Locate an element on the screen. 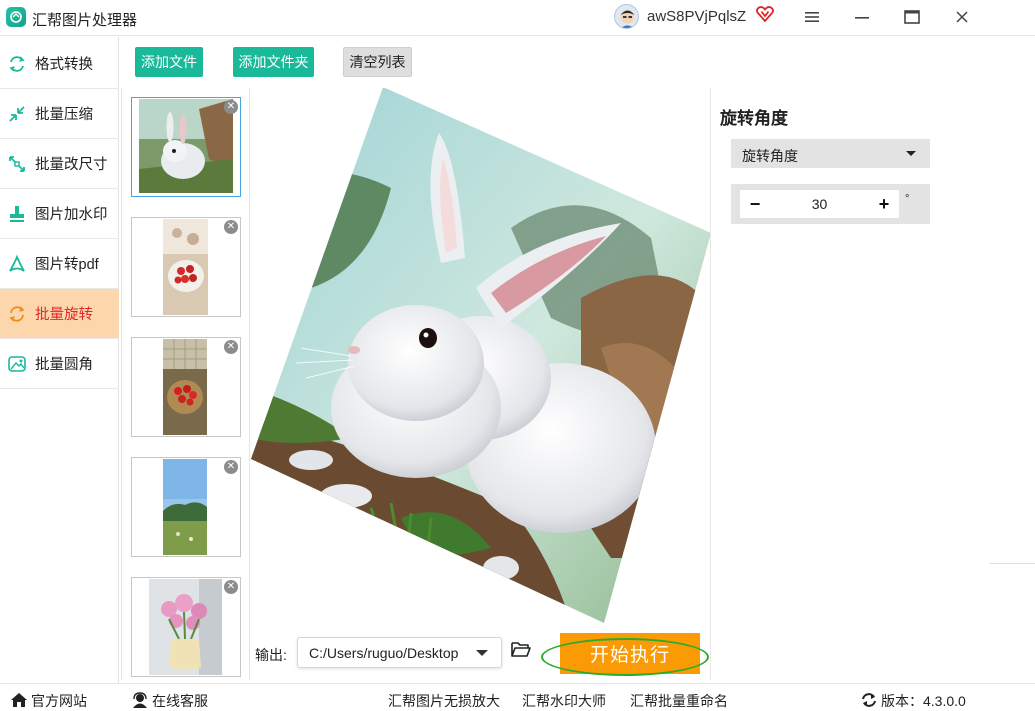  sidebar-item-to-pdf: 图片转pdf is located at coordinates (59, 264).